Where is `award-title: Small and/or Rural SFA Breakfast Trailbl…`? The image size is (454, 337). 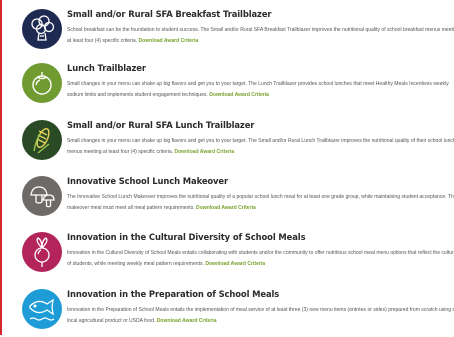
award-title: Small and/or Rural SFA Breakfast Trailbl… is located at coordinates (169, 14).